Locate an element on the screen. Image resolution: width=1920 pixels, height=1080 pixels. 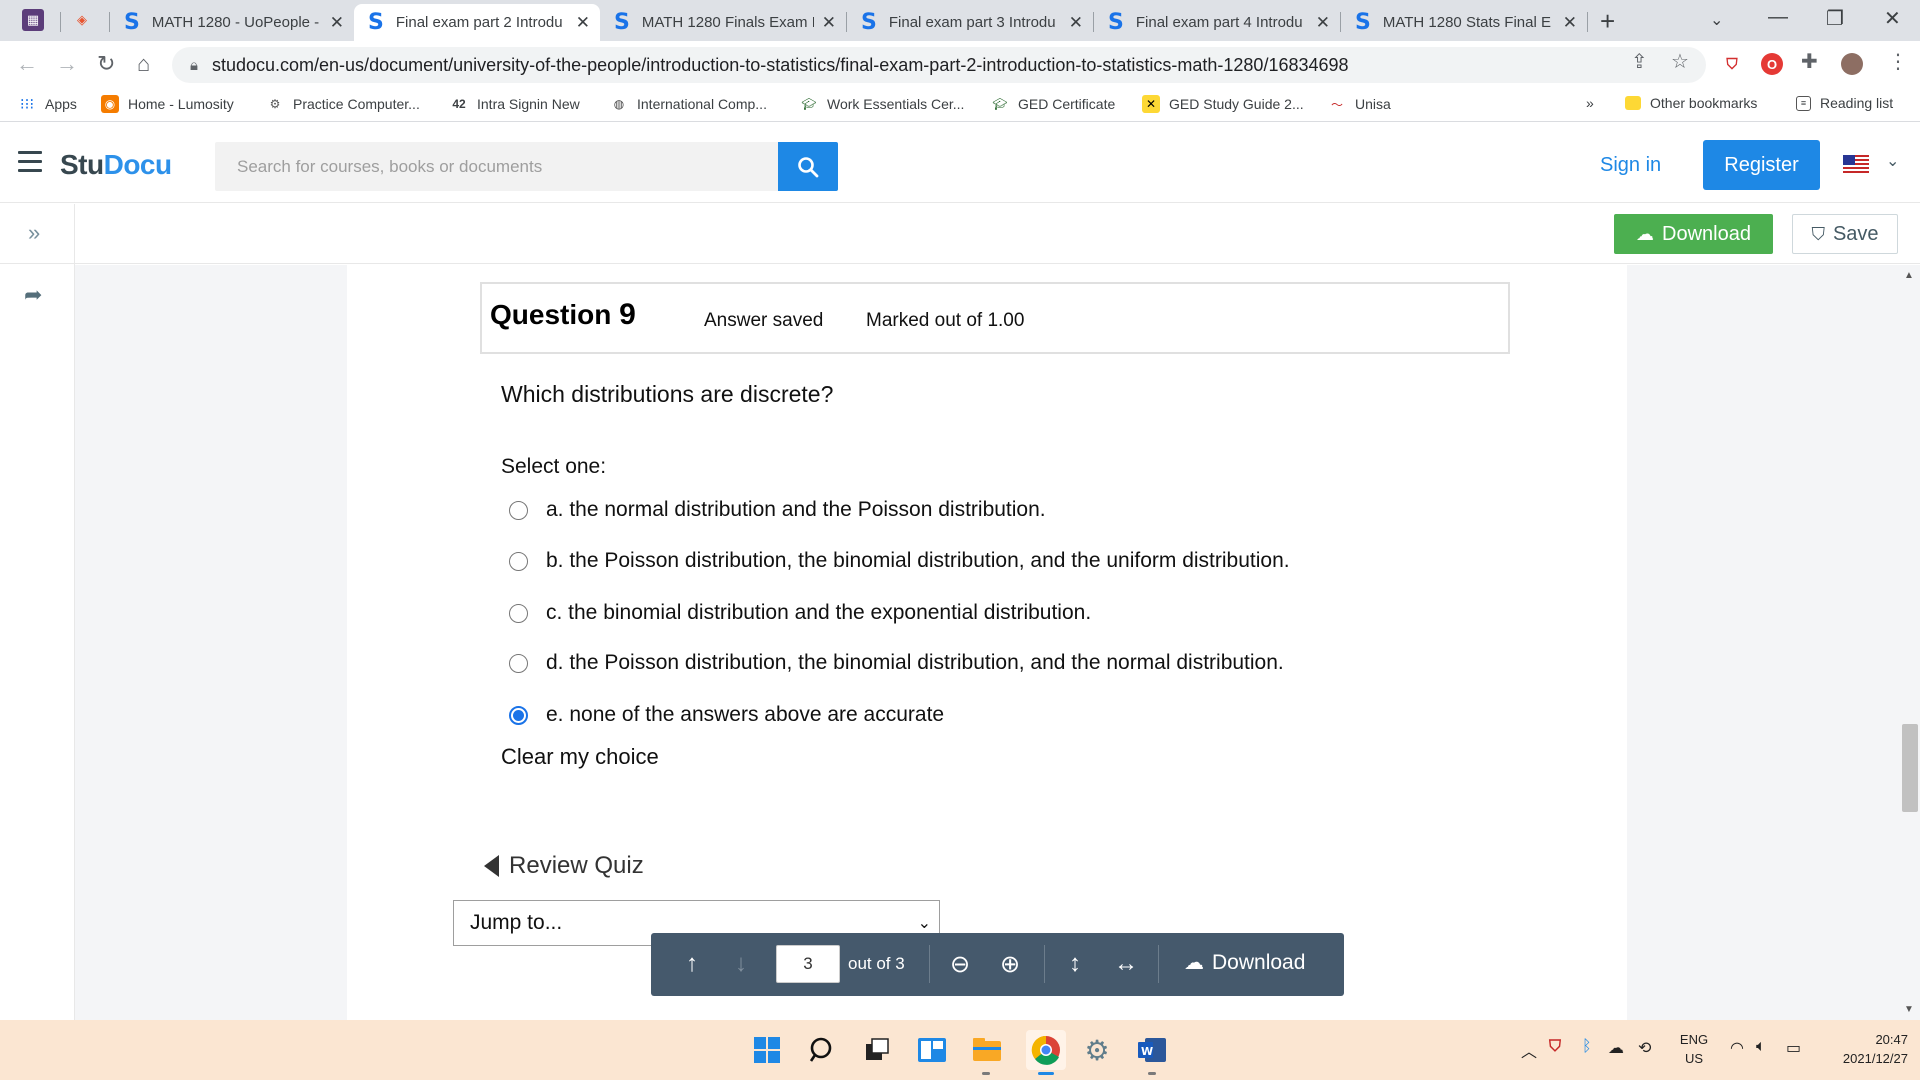
search-input: Search for courses, books or documents is located at coordinates (496, 166).